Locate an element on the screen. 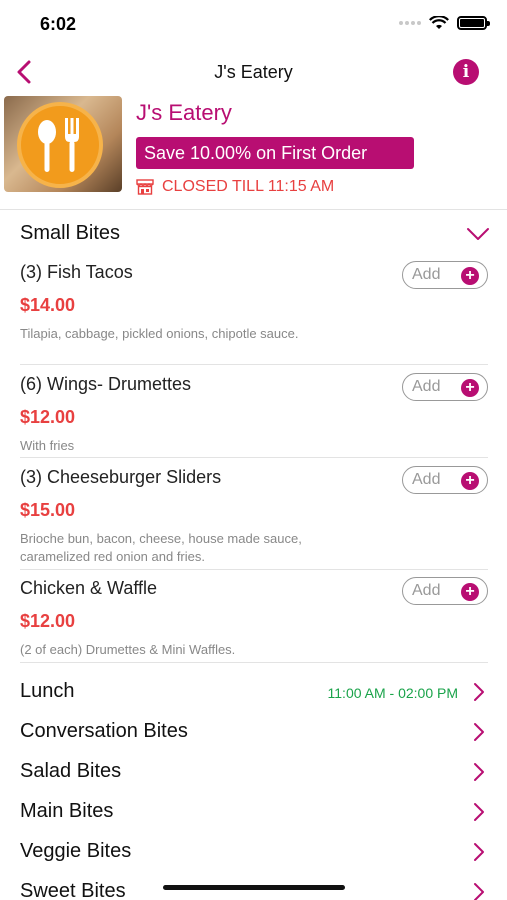 The width and height of the screenshot is (507, 900). status-time: 6:02 is located at coordinates (58, 24).